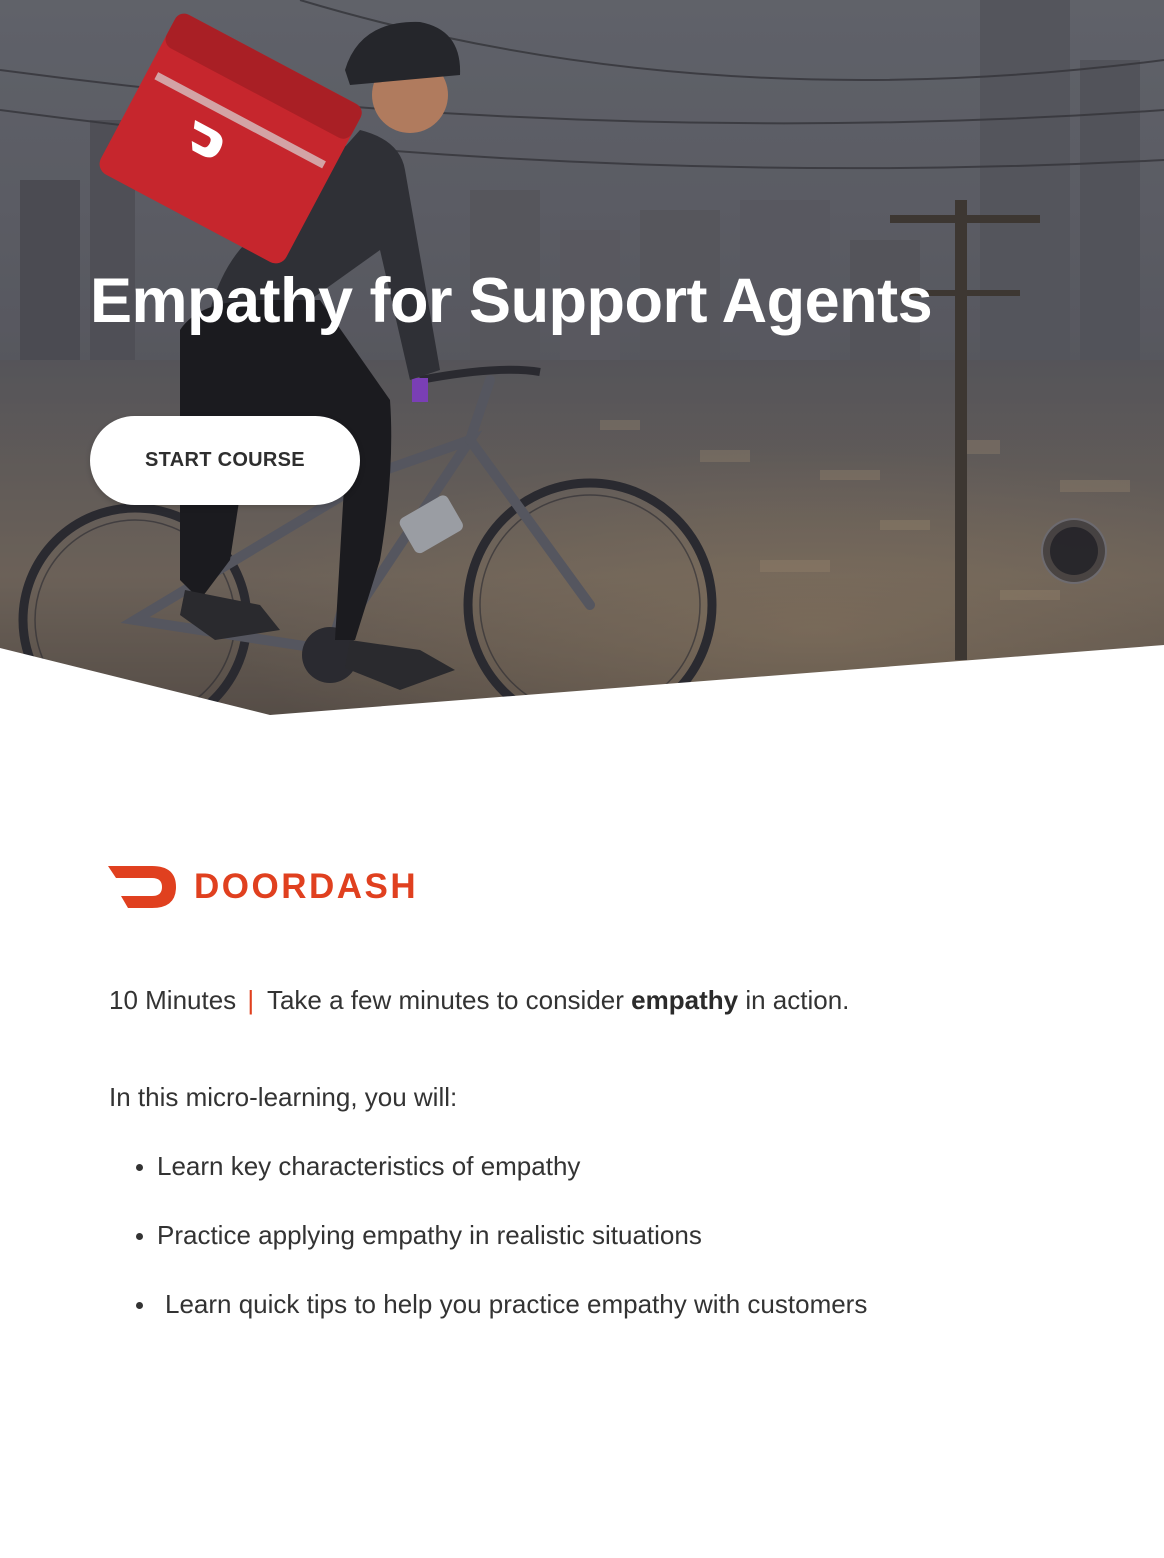 The width and height of the screenshot is (1164, 1558). I want to click on objectives-intro: In this micro-learning, you will:, so click(283, 1097).